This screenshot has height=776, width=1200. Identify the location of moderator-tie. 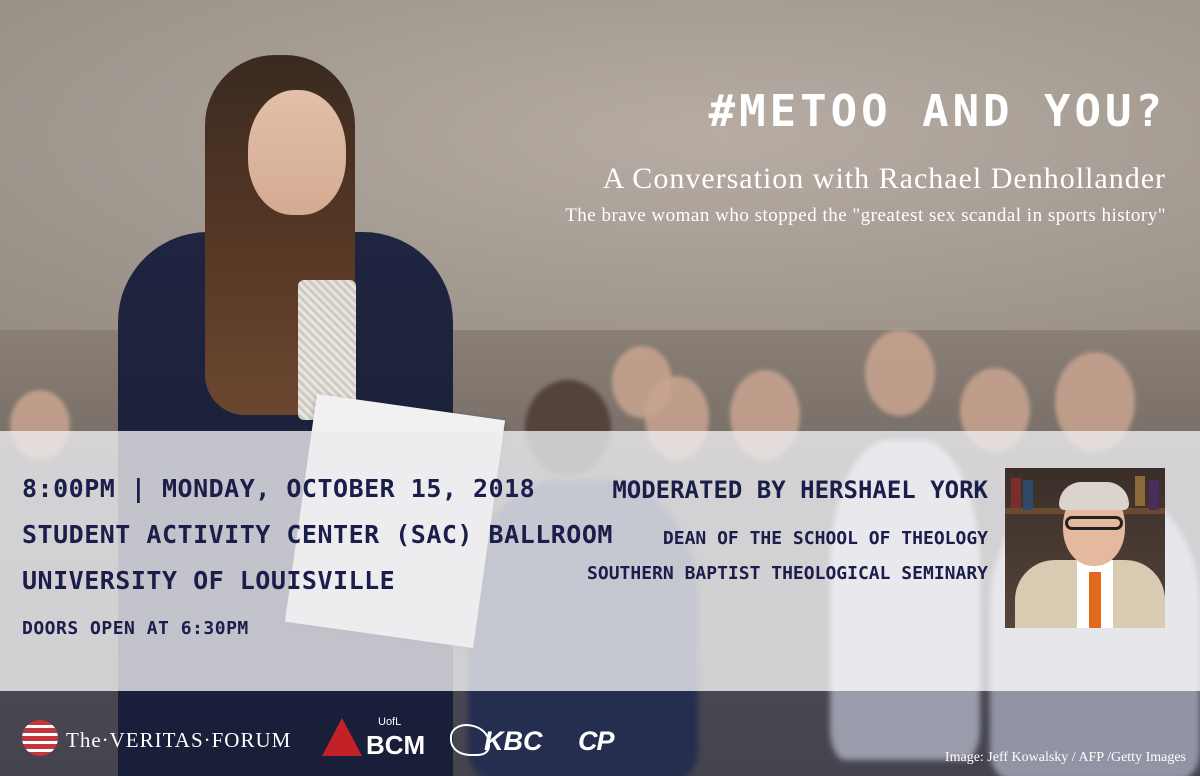
(1095, 600).